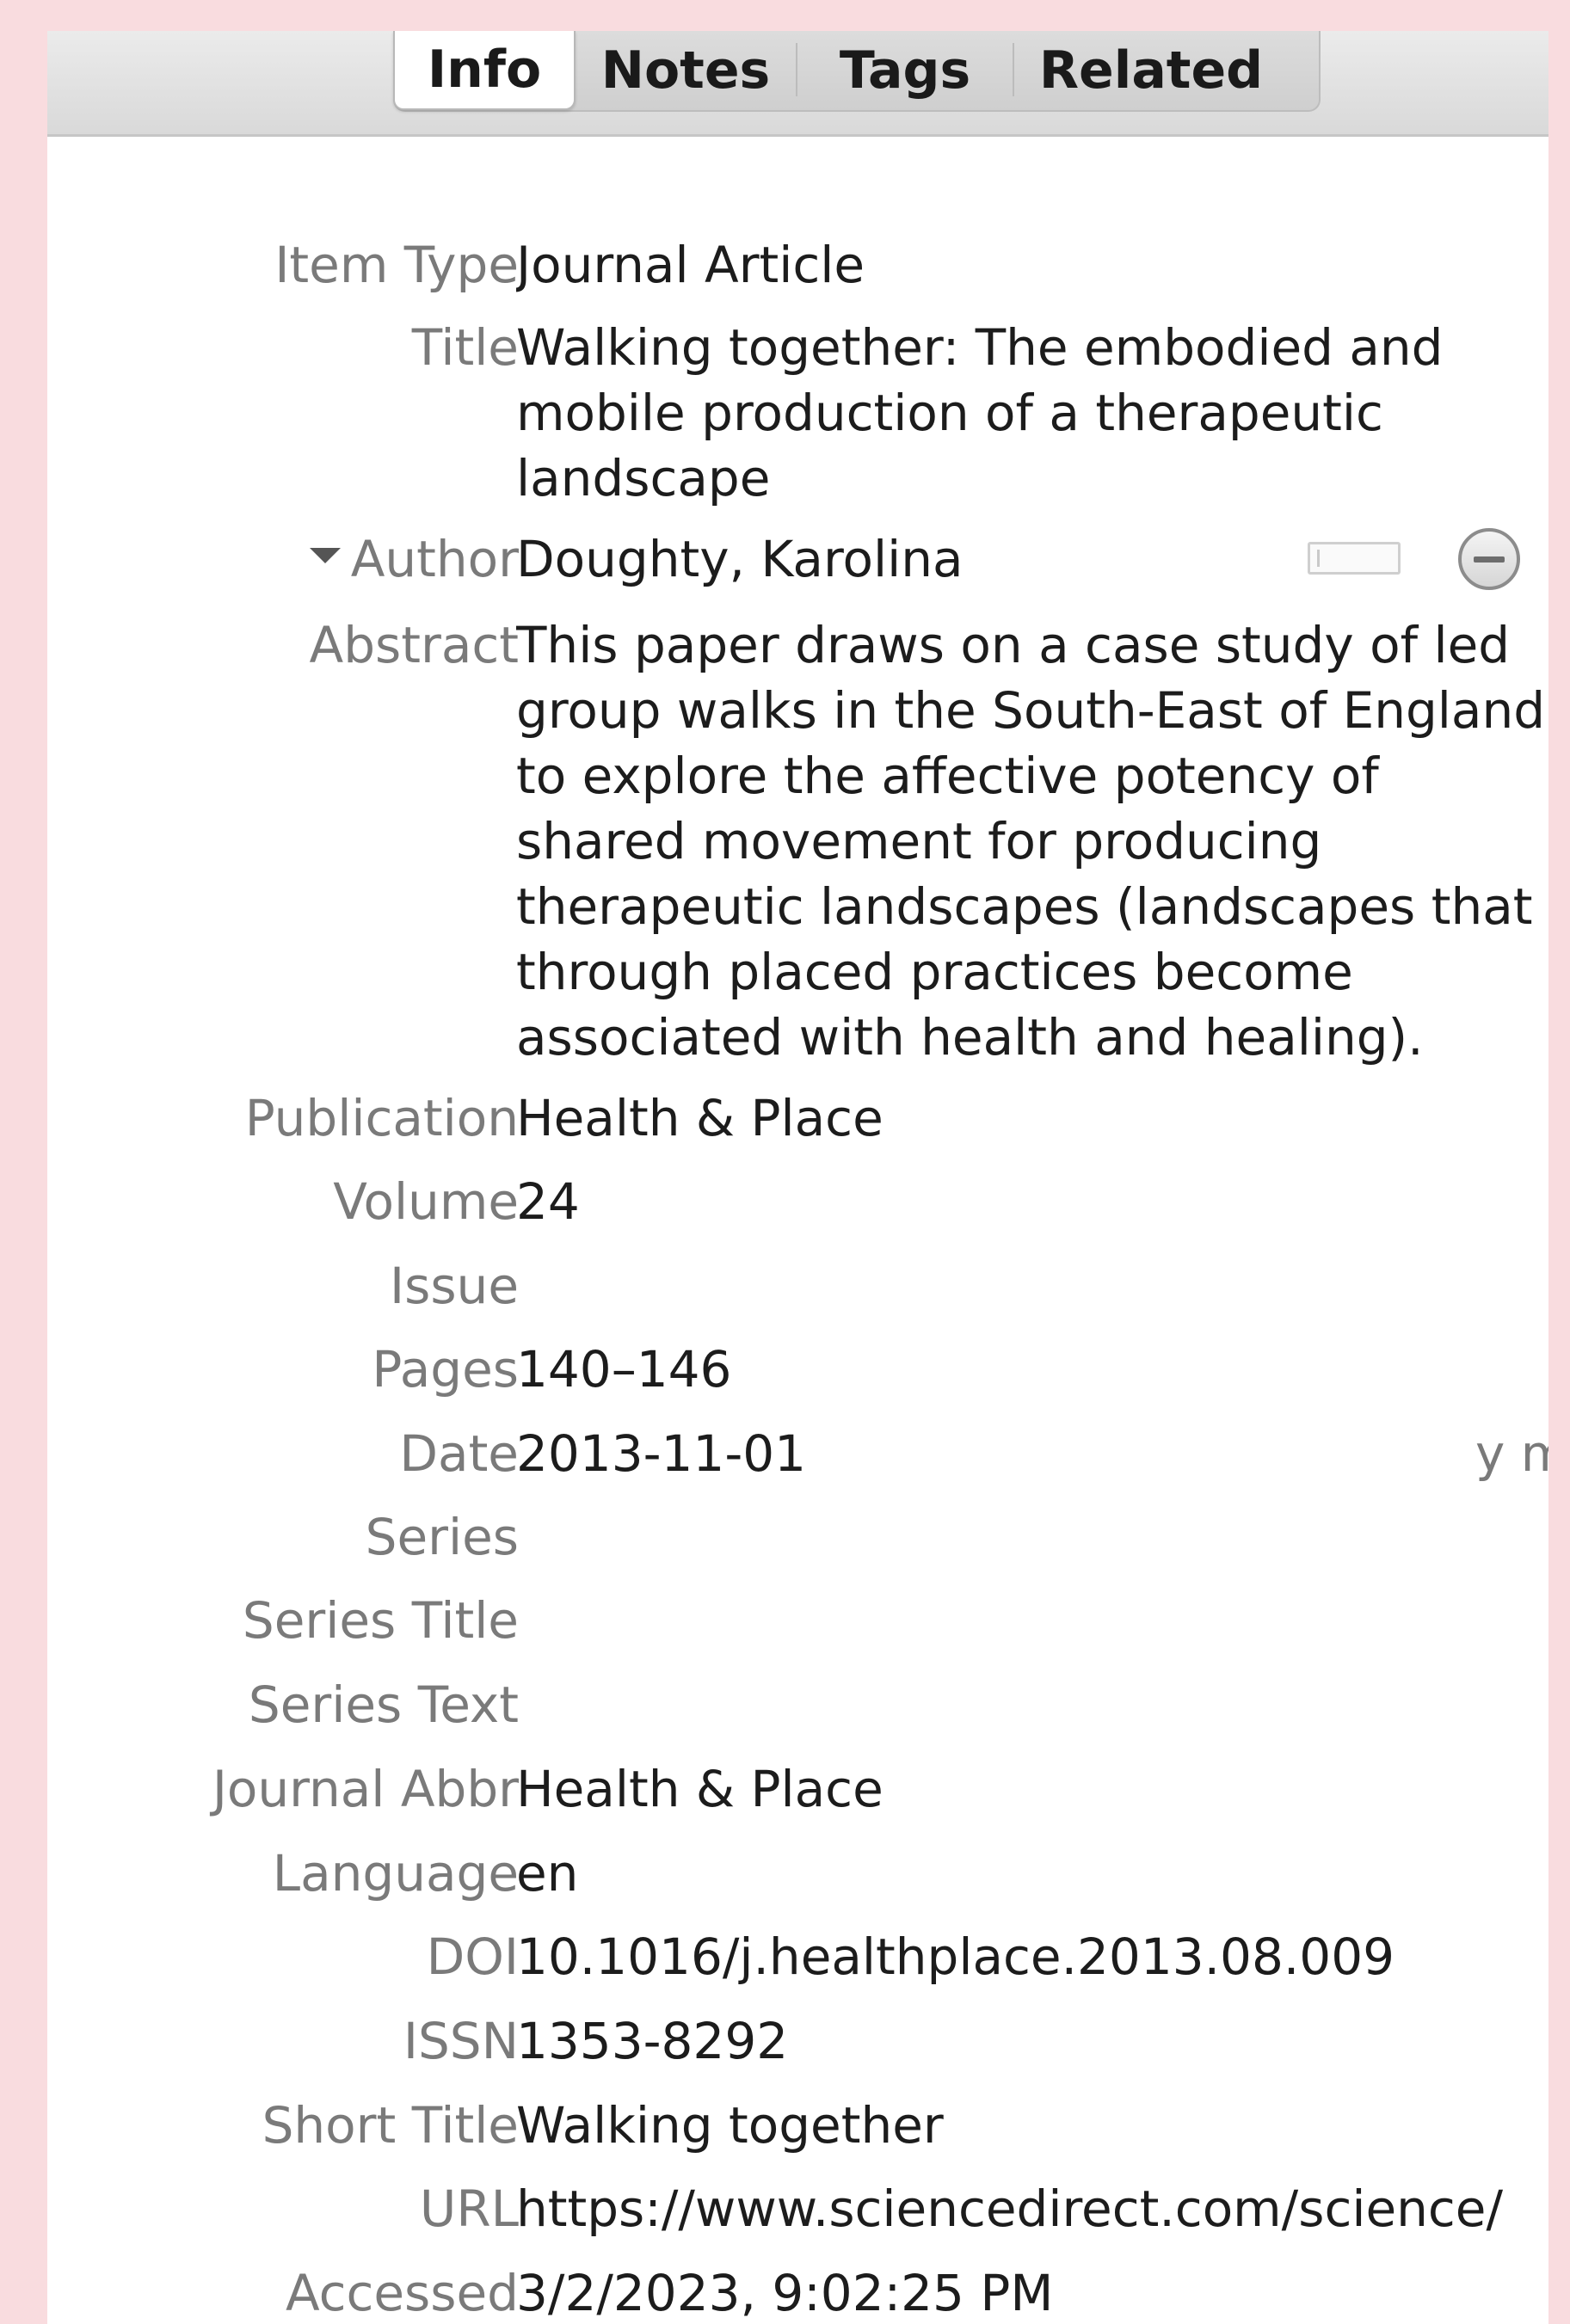 This screenshot has height=2324, width=1570. What do you see at coordinates (1512, 1453) in the screenshot?
I see `date-format-hint: y m` at bounding box center [1512, 1453].